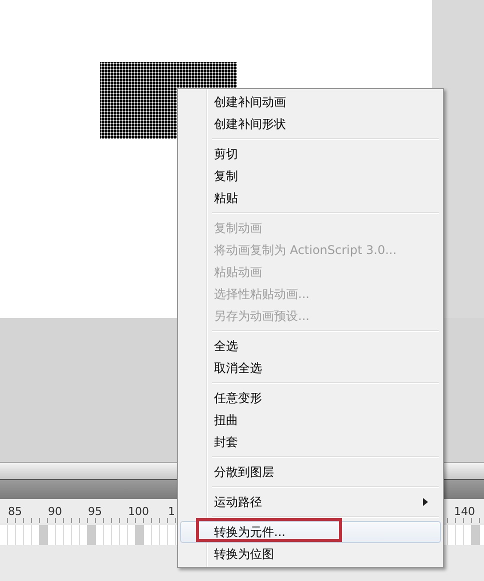  Describe the element at coordinates (310, 472) in the screenshot. I see `menu-item: 分散到图层` at that location.